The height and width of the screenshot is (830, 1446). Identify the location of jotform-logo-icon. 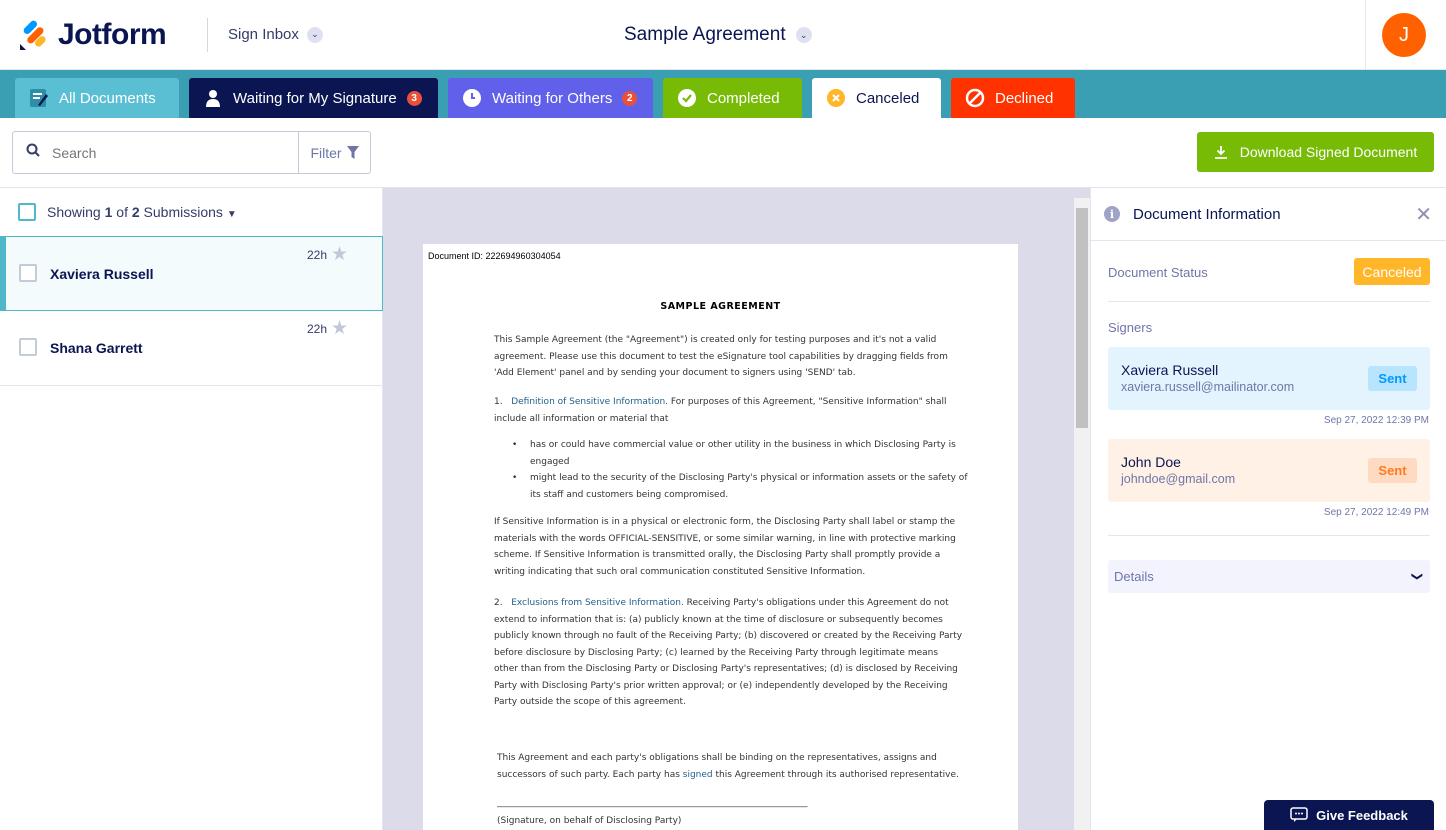
(33, 35).